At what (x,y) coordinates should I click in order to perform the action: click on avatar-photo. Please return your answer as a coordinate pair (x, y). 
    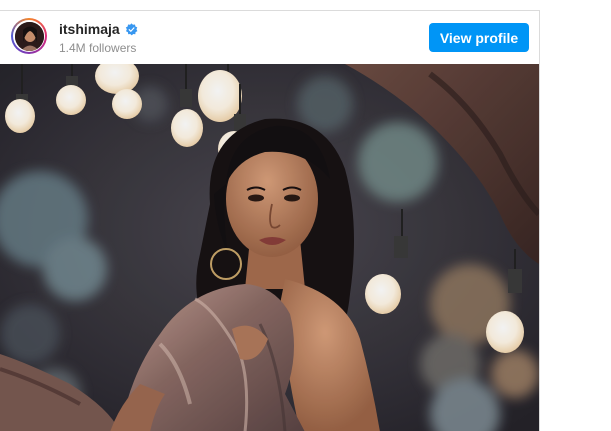
    Looking at the image, I should click on (29, 36).